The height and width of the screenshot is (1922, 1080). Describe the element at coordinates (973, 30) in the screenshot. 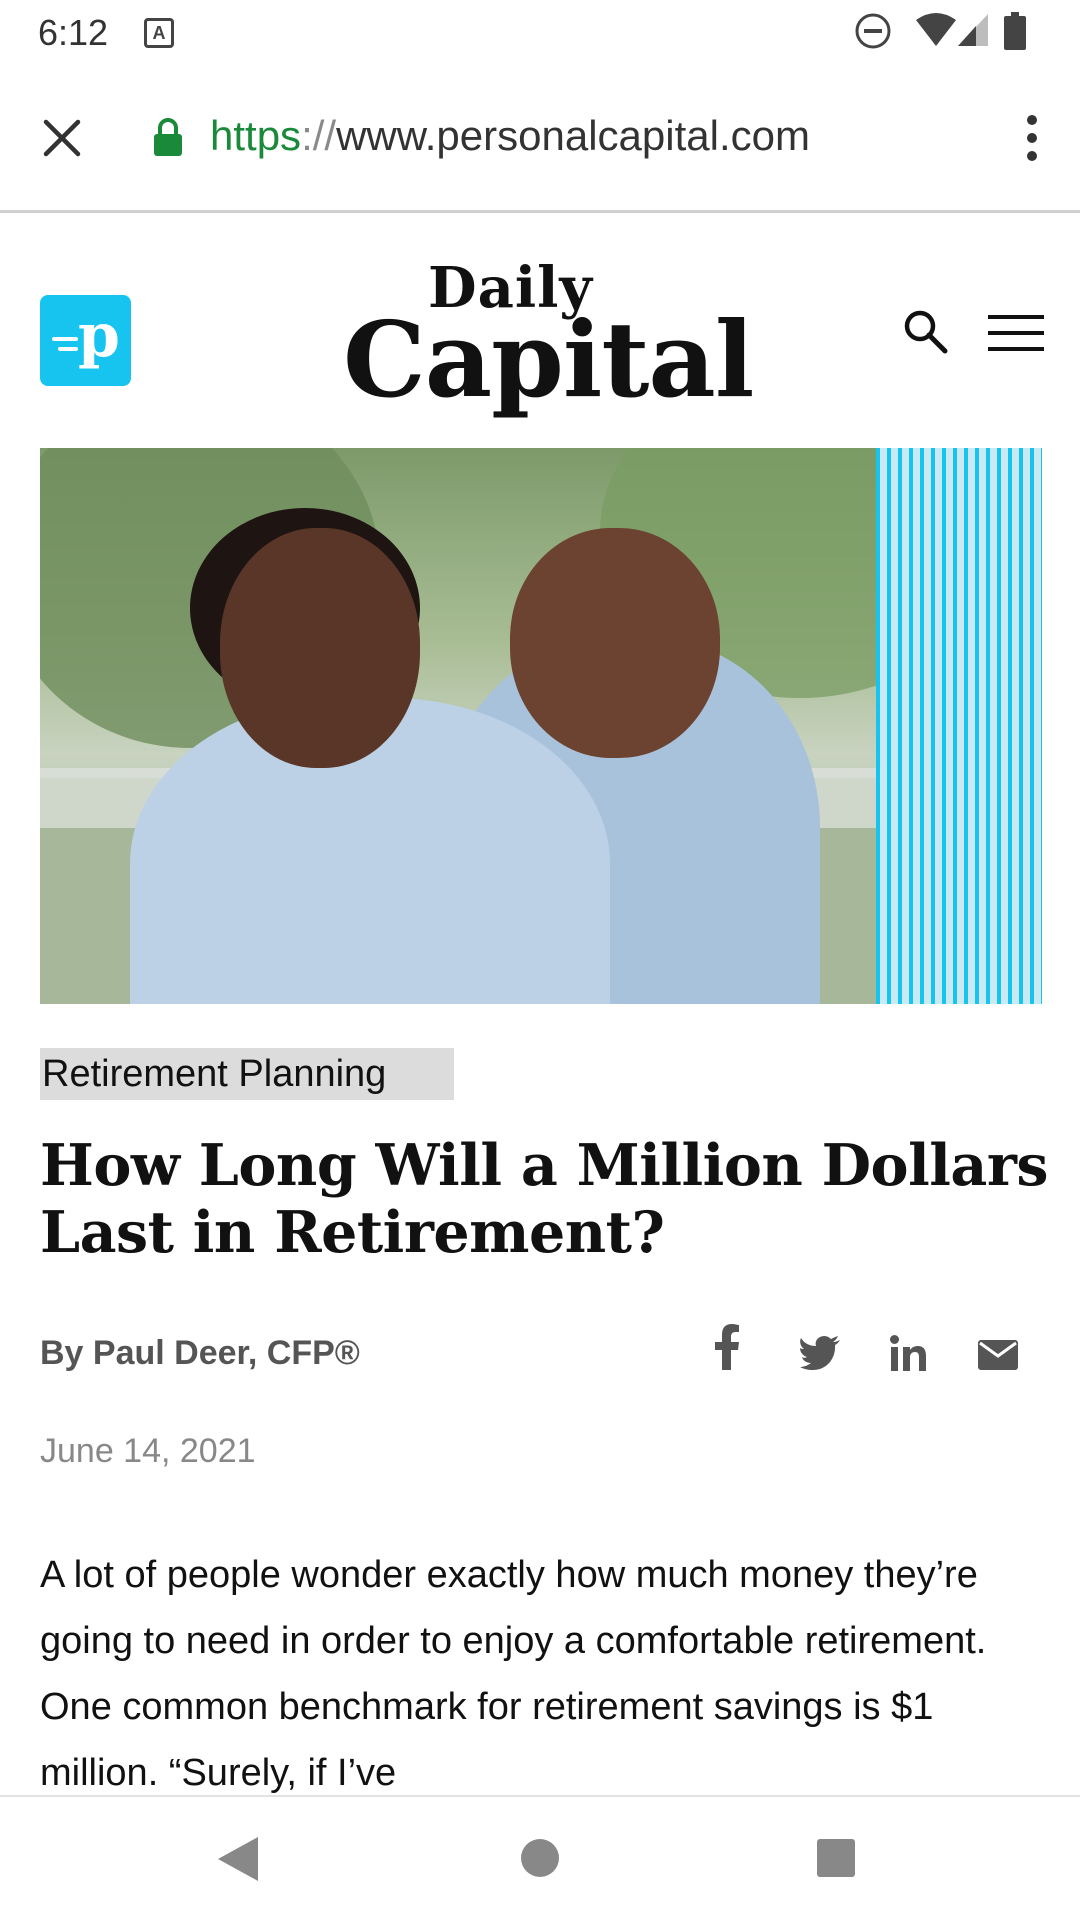

I see `signal-icon` at that location.